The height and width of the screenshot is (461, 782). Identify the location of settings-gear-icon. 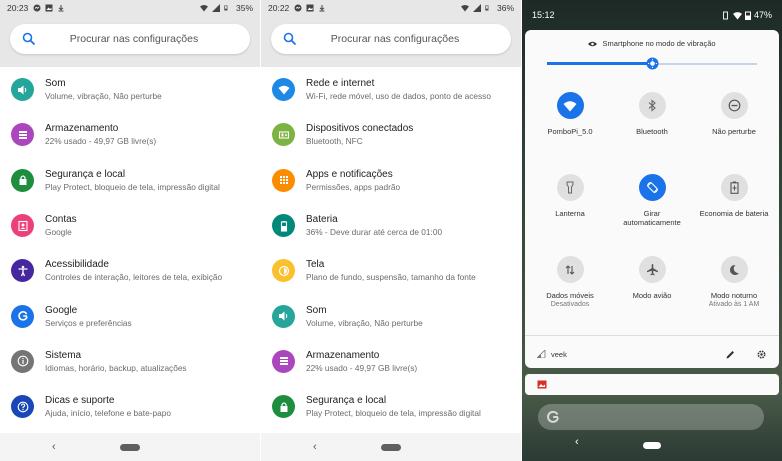
(761, 354).